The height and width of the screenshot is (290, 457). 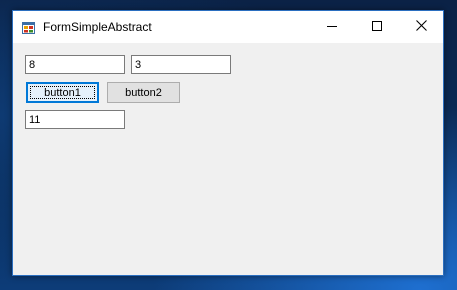 I want to click on button2-button: button2, so click(x=143, y=92).